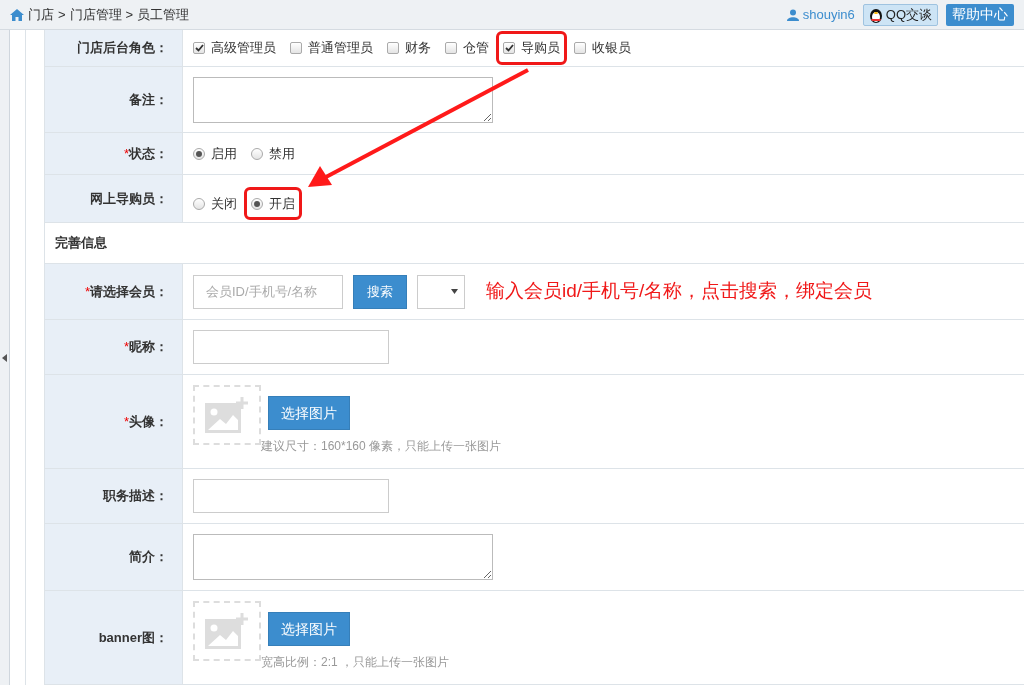 The width and height of the screenshot is (1024, 685). What do you see at coordinates (540, 48) in the screenshot?
I see `option-label: 导购员` at bounding box center [540, 48].